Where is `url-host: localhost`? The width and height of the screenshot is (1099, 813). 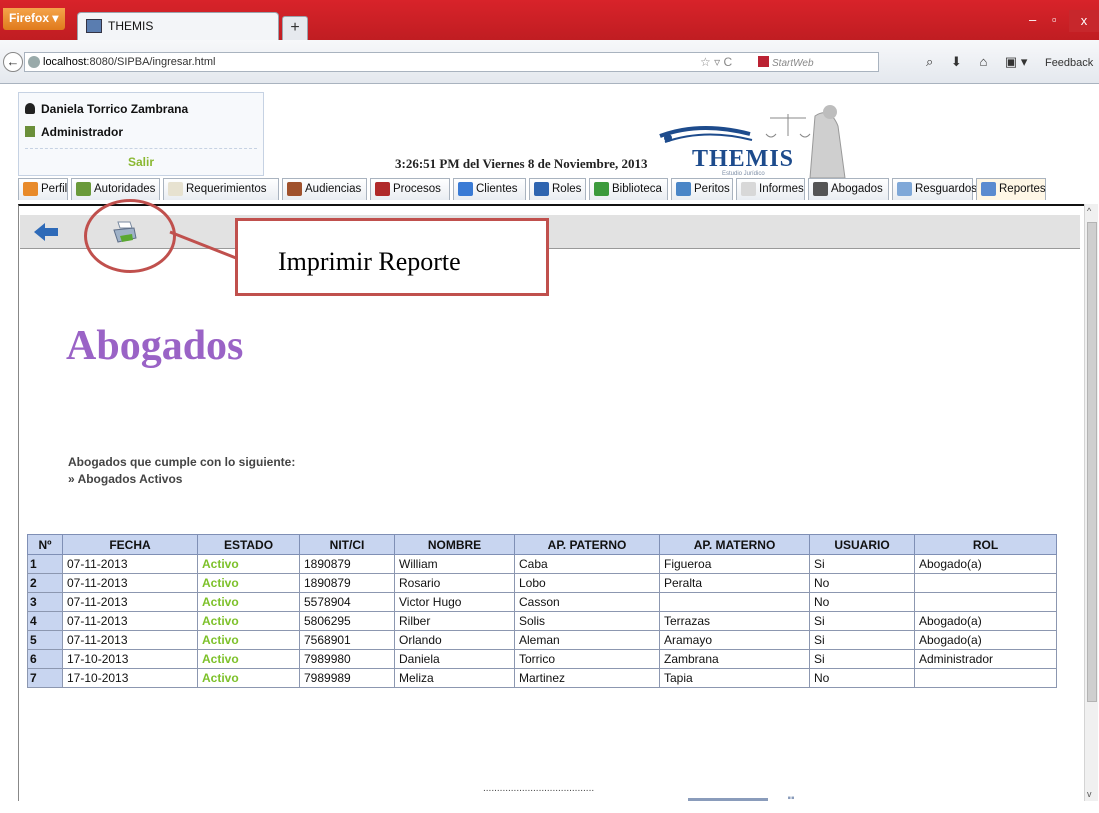 url-host: localhost is located at coordinates (65, 62).